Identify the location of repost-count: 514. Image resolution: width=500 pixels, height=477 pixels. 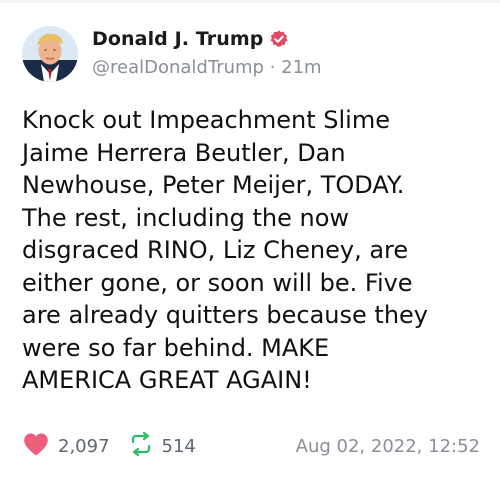
(178, 446).